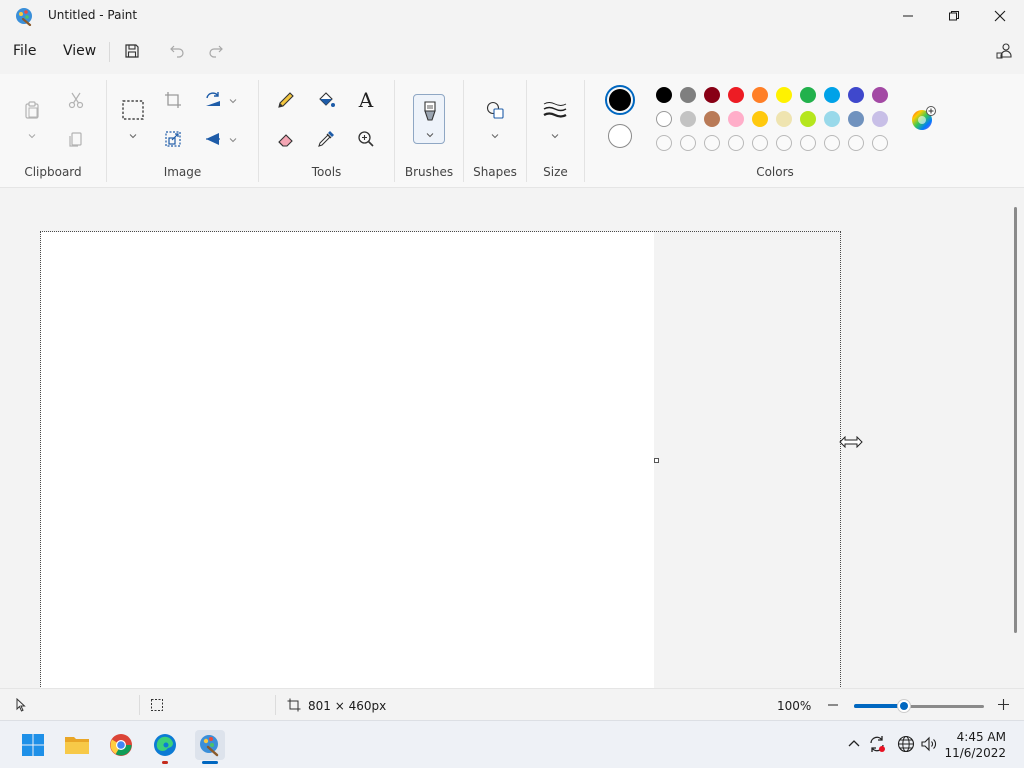  What do you see at coordinates (366, 139) in the screenshot?
I see `magnifier-button` at bounding box center [366, 139].